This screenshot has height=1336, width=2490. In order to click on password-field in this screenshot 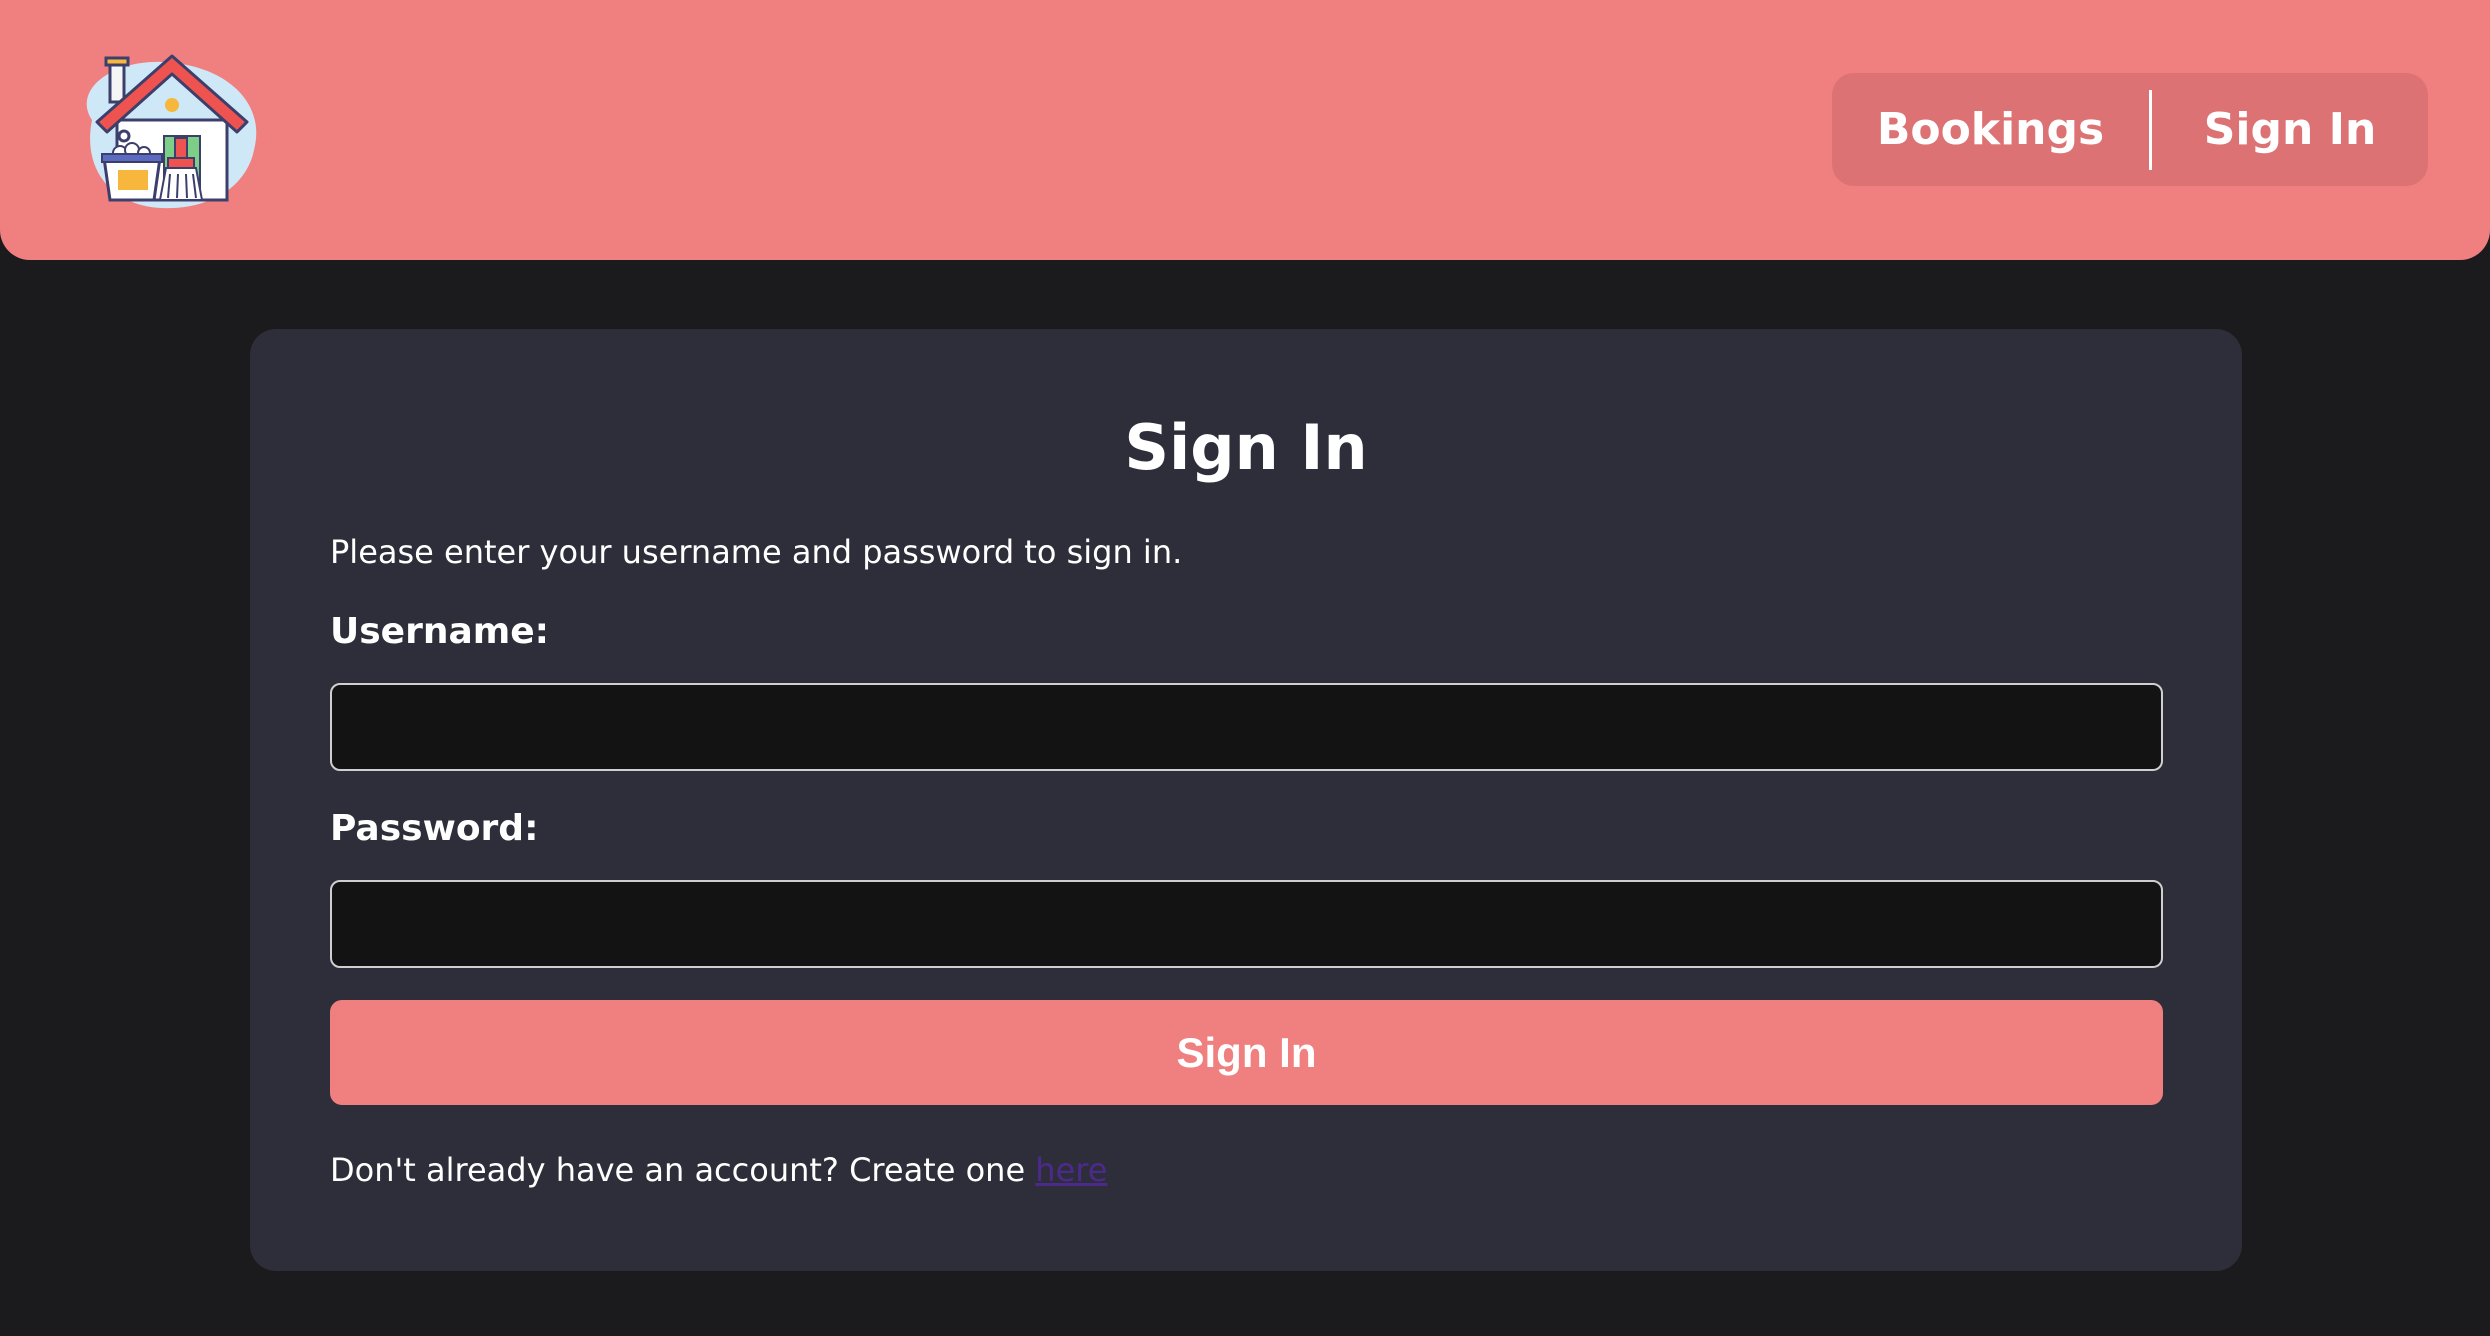, I will do `click(1246, 924)`.